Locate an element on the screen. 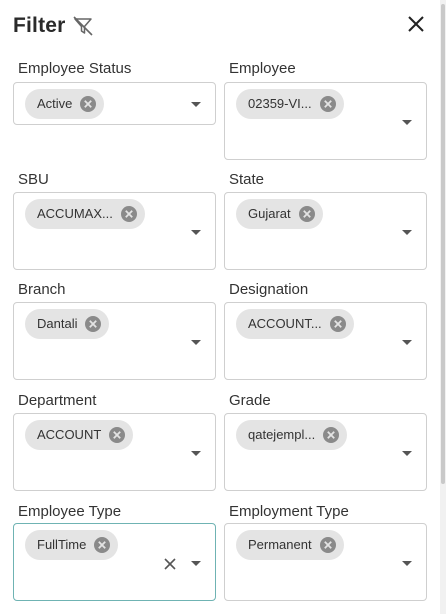 Image resolution: width=446 pixels, height=614 pixels. department-select: ACCOUNT is located at coordinates (114, 452).